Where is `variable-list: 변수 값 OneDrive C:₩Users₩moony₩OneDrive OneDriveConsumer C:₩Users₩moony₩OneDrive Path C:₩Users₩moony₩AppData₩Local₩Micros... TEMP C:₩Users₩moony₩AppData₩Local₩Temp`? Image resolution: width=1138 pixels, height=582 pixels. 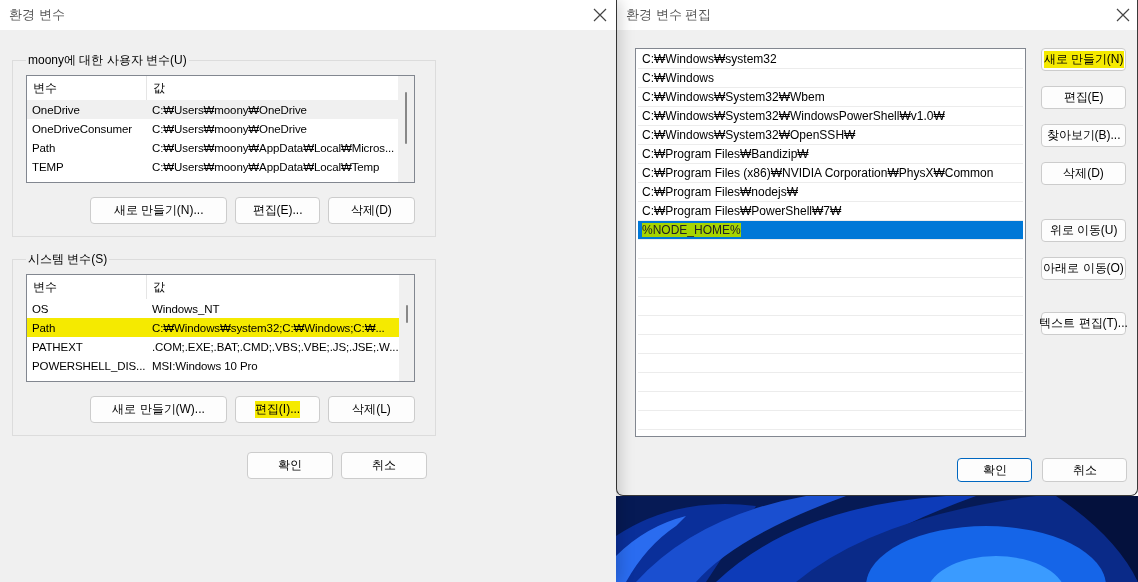
variable-list: 변수 값 OneDrive C:₩Users₩moony₩OneDrive OneDriveConsumer C:₩Users₩moony₩OneDrive Path C:₩Users₩moony₩AppData₩Local₩Micros... TEMP C:₩Users₩moony₩AppData₩Local₩Temp is located at coordinates (220, 129).